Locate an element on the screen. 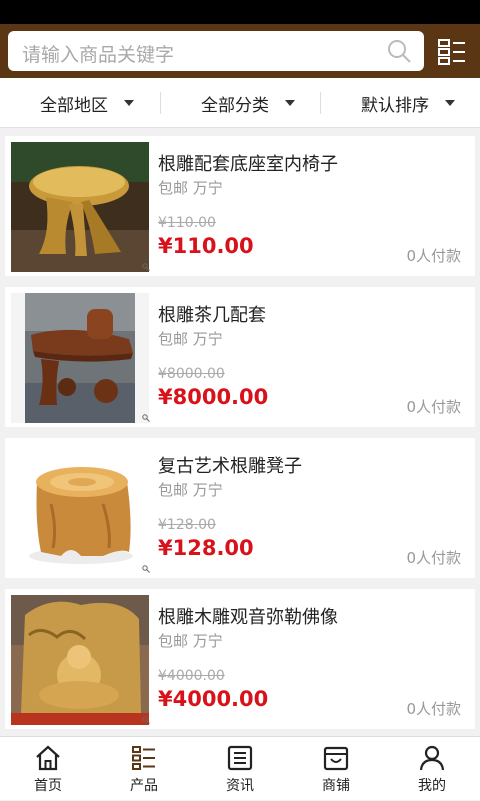  product-list-icon is located at coordinates (143, 758).